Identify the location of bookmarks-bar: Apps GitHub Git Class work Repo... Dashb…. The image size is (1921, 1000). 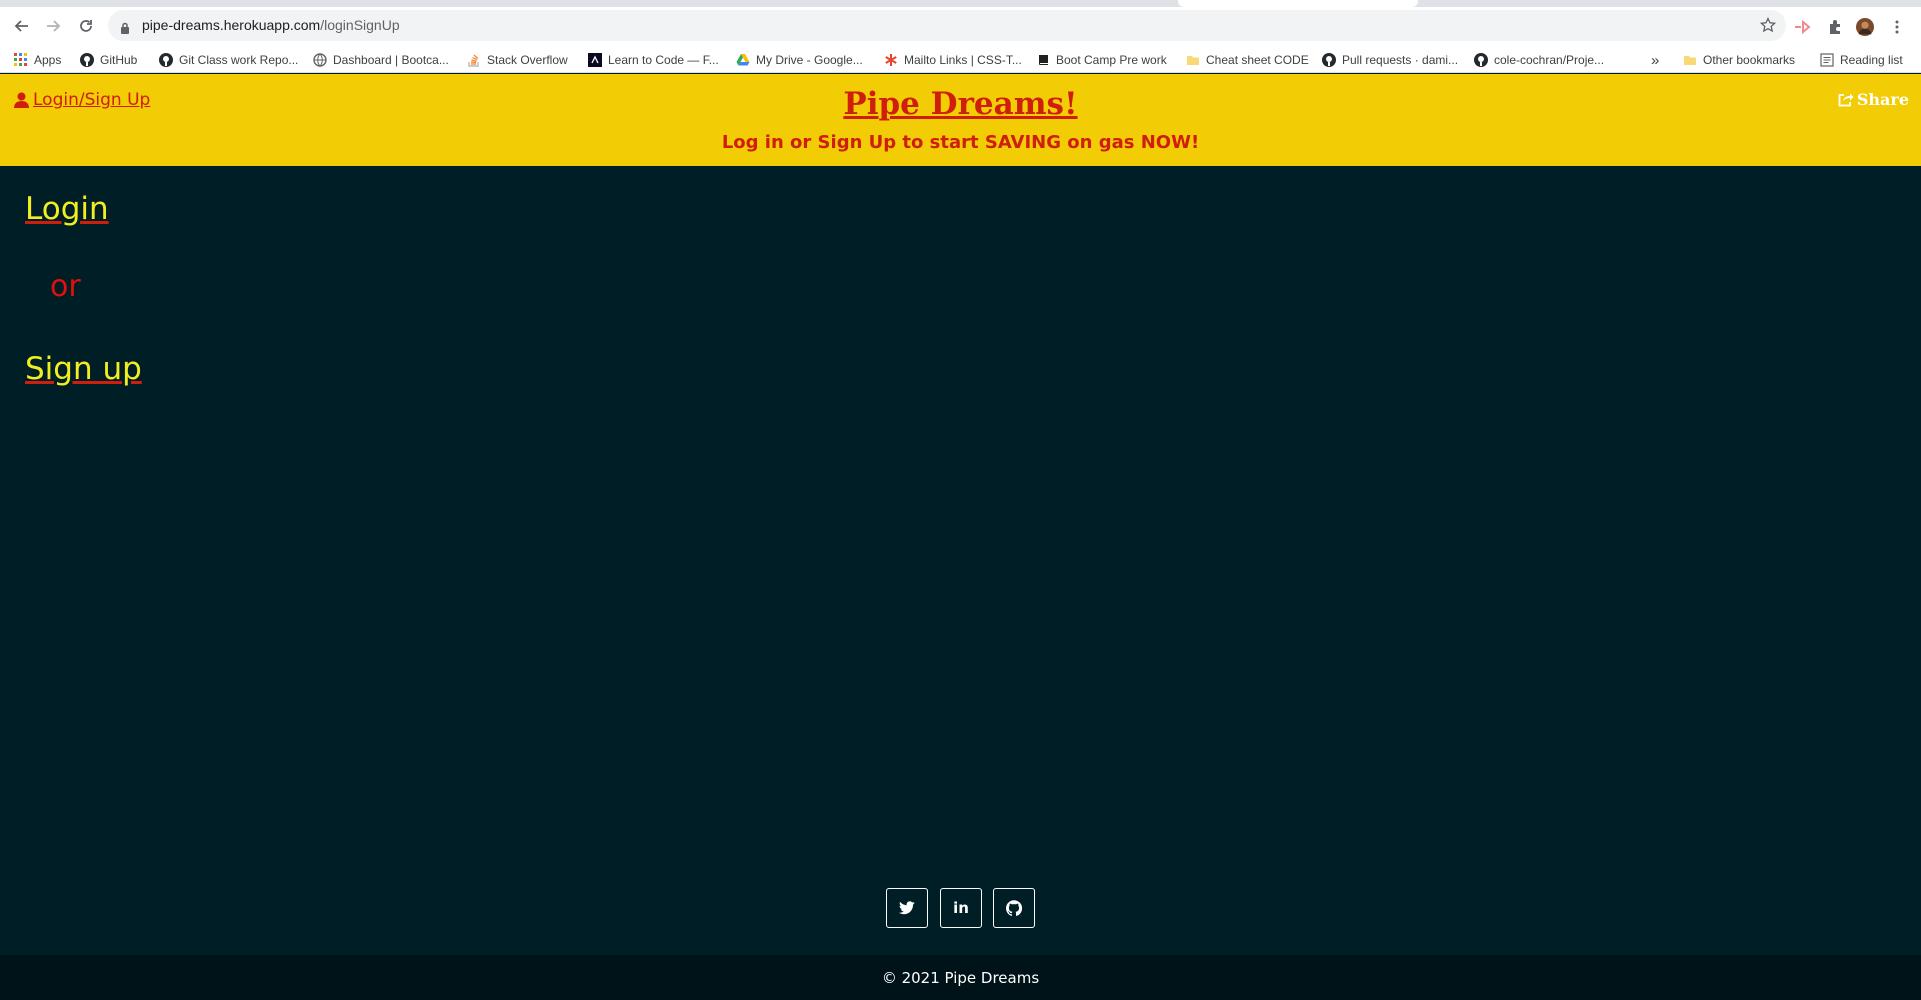
(960, 59).